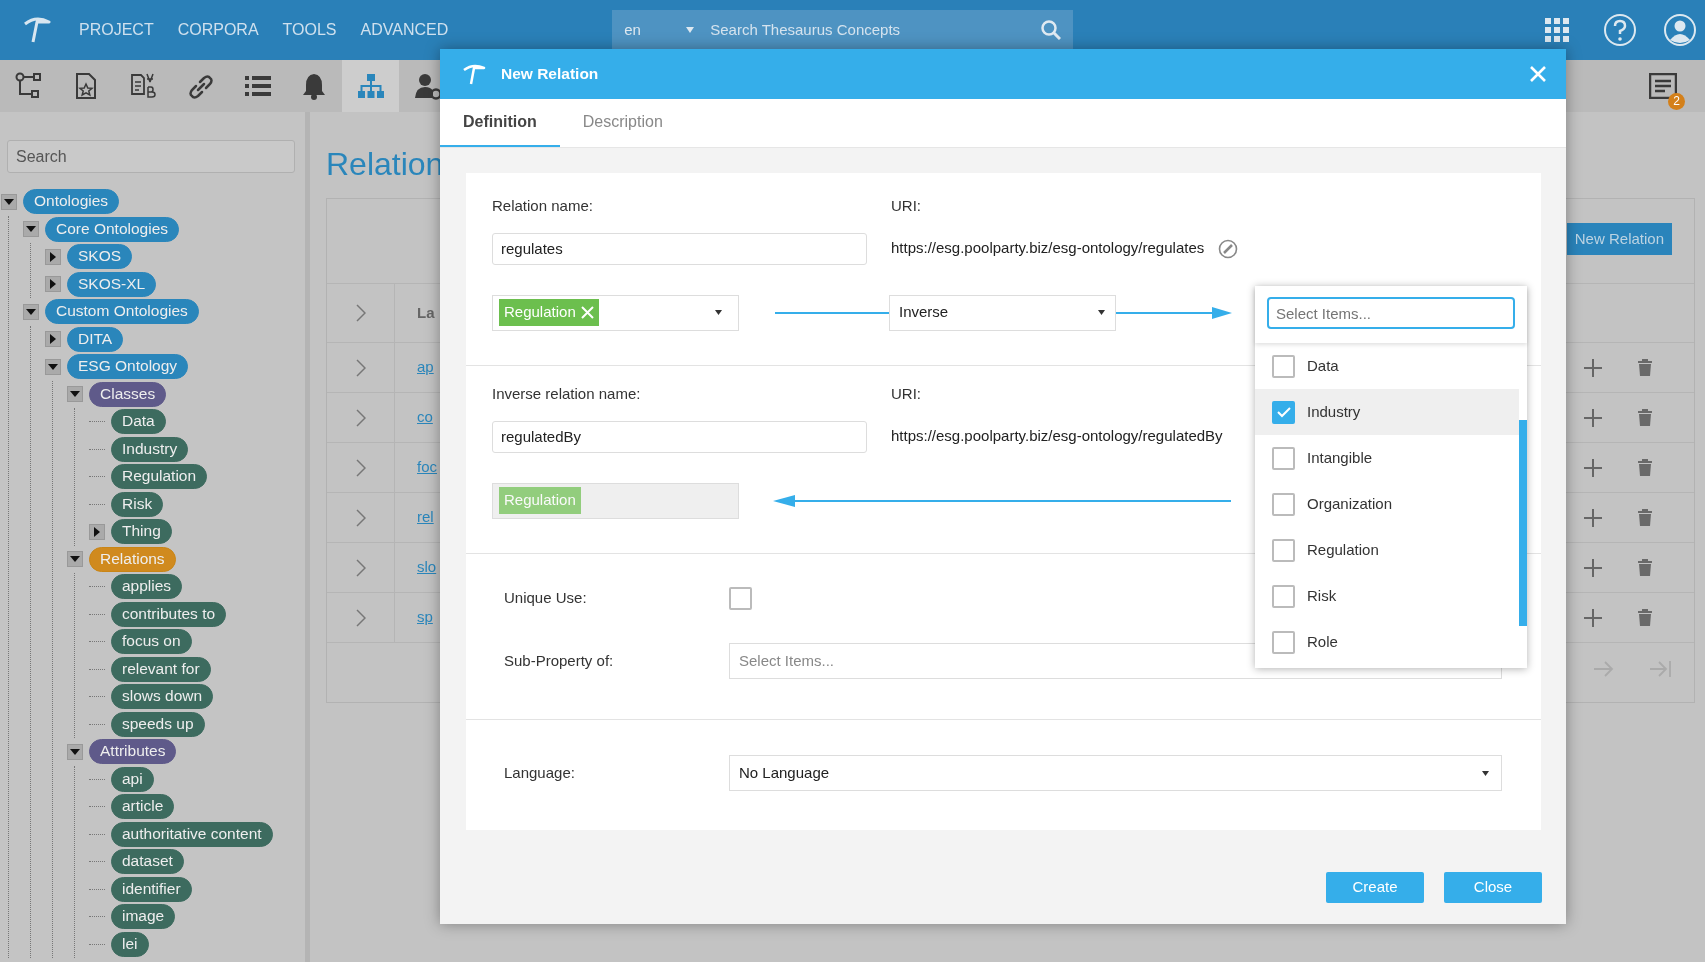 The height and width of the screenshot is (962, 1705). I want to click on field-label: Sub-Property of:, so click(559, 660).